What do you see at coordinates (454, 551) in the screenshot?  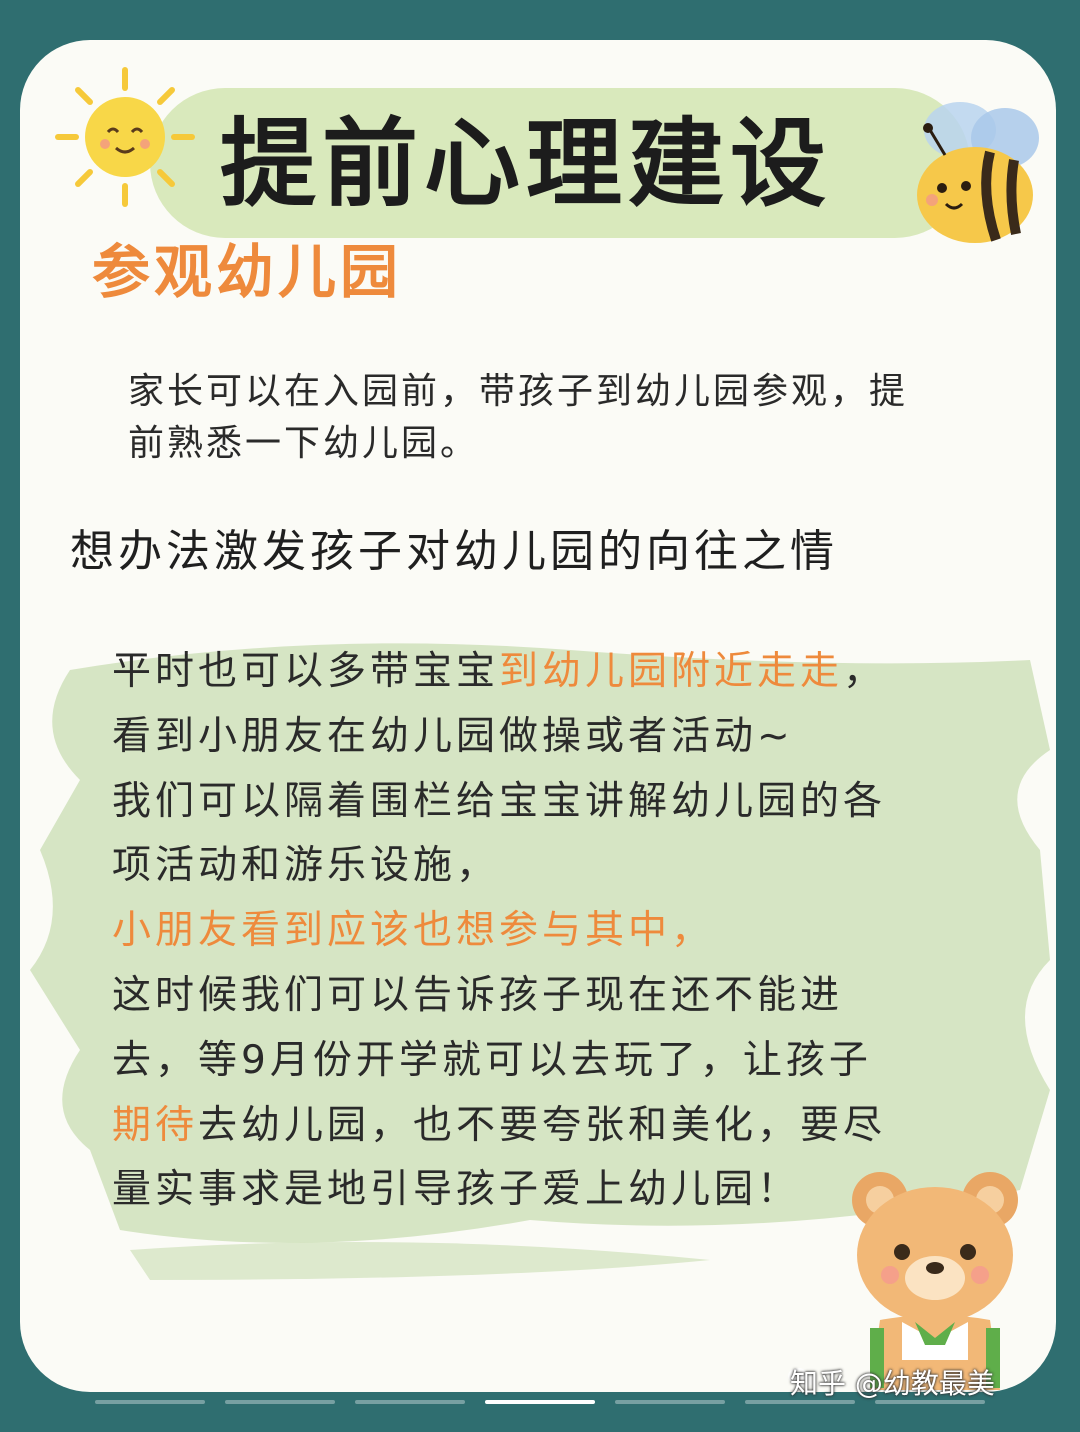 I see `section-heading: 想办法激发孩子对幼儿园的向往之情` at bounding box center [454, 551].